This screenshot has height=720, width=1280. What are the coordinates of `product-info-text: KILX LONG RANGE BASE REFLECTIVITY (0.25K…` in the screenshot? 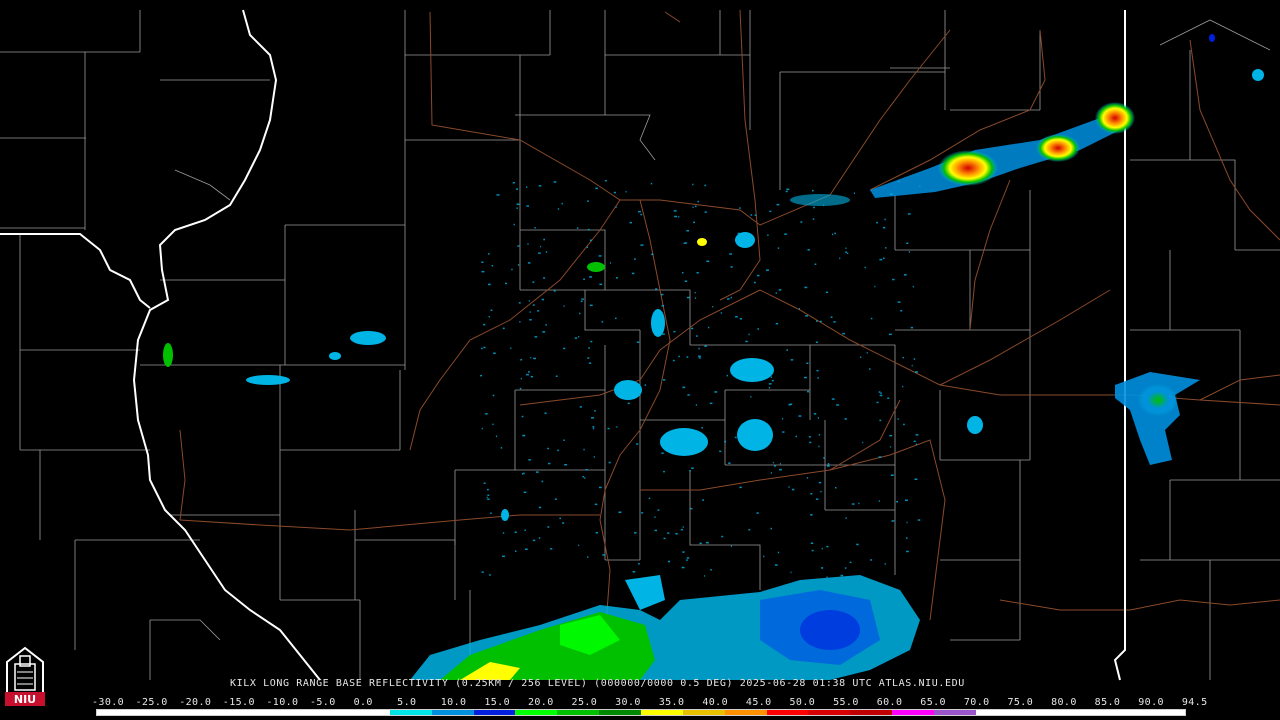 It's located at (597, 683).